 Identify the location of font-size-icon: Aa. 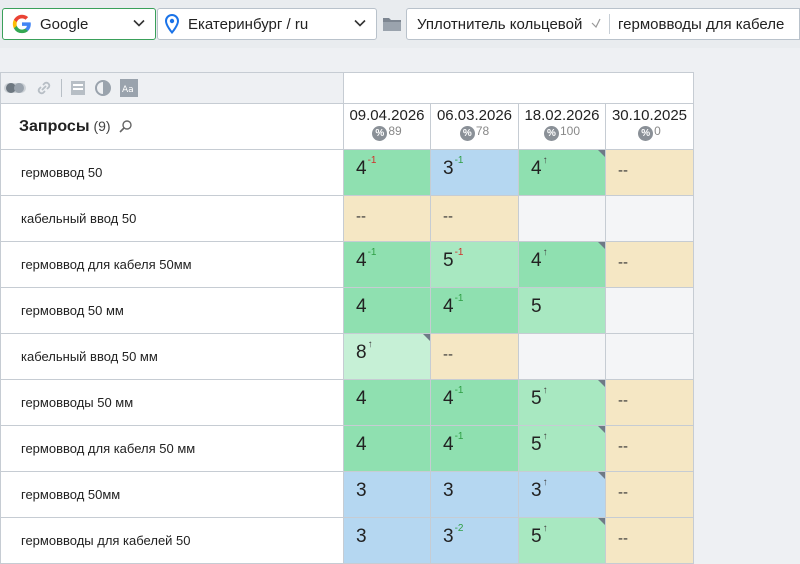
(129, 88).